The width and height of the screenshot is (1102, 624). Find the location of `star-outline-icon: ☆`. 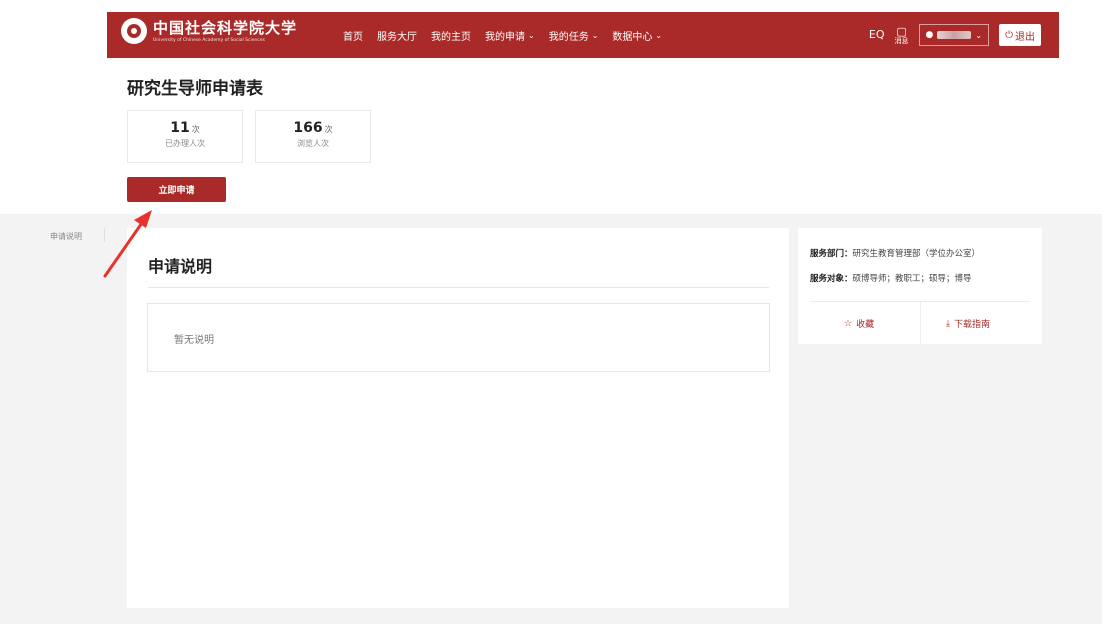

star-outline-icon: ☆ is located at coordinates (848, 323).